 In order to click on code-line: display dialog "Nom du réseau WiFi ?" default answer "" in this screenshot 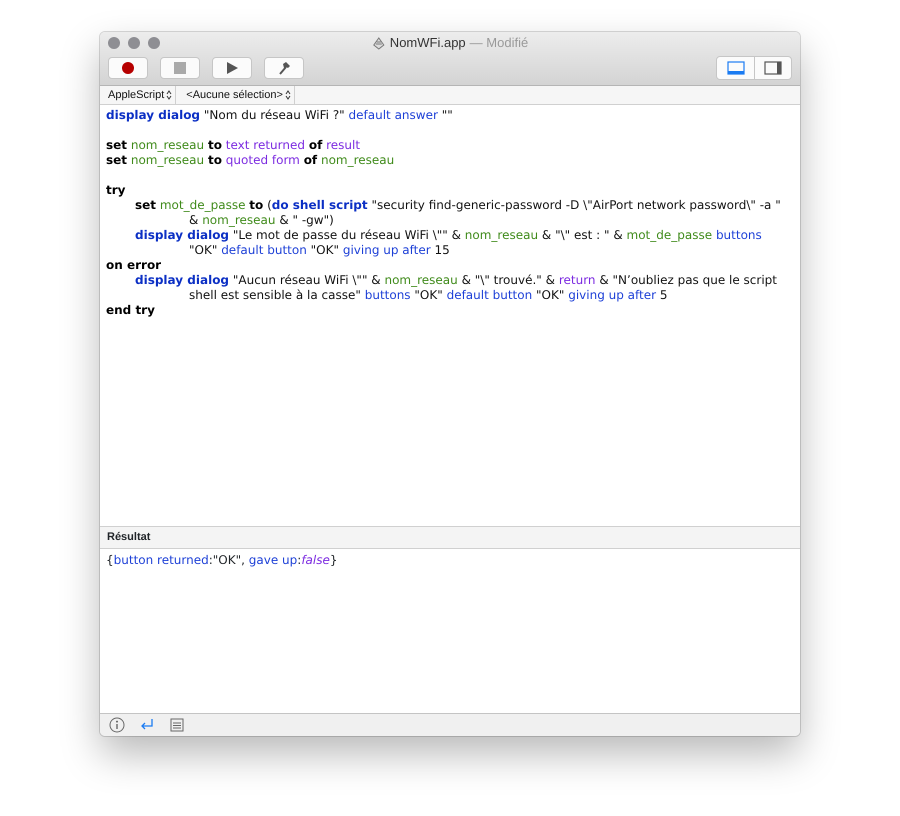, I will do `click(280, 115)`.